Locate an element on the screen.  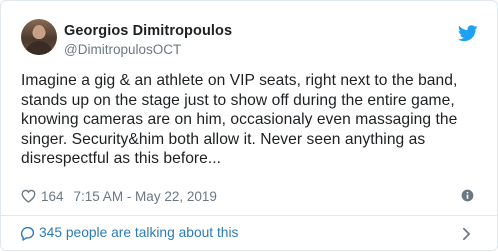
twitter-bird-icon is located at coordinates (468, 33).